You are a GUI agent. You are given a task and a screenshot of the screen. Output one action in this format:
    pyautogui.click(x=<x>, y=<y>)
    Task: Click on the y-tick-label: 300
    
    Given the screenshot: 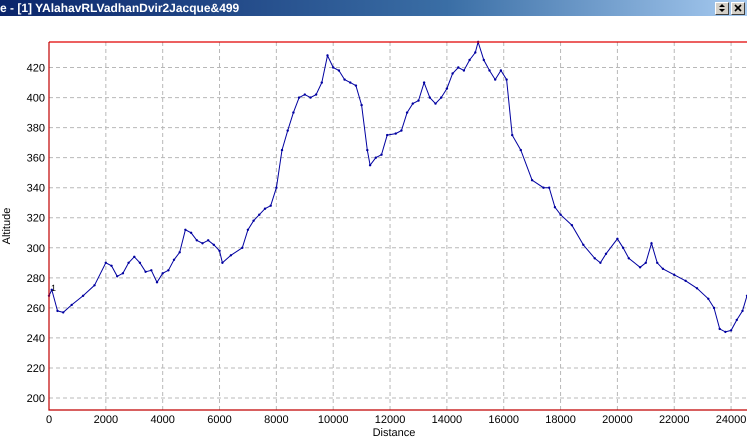 What is the action you would take?
    pyautogui.click(x=35, y=248)
    